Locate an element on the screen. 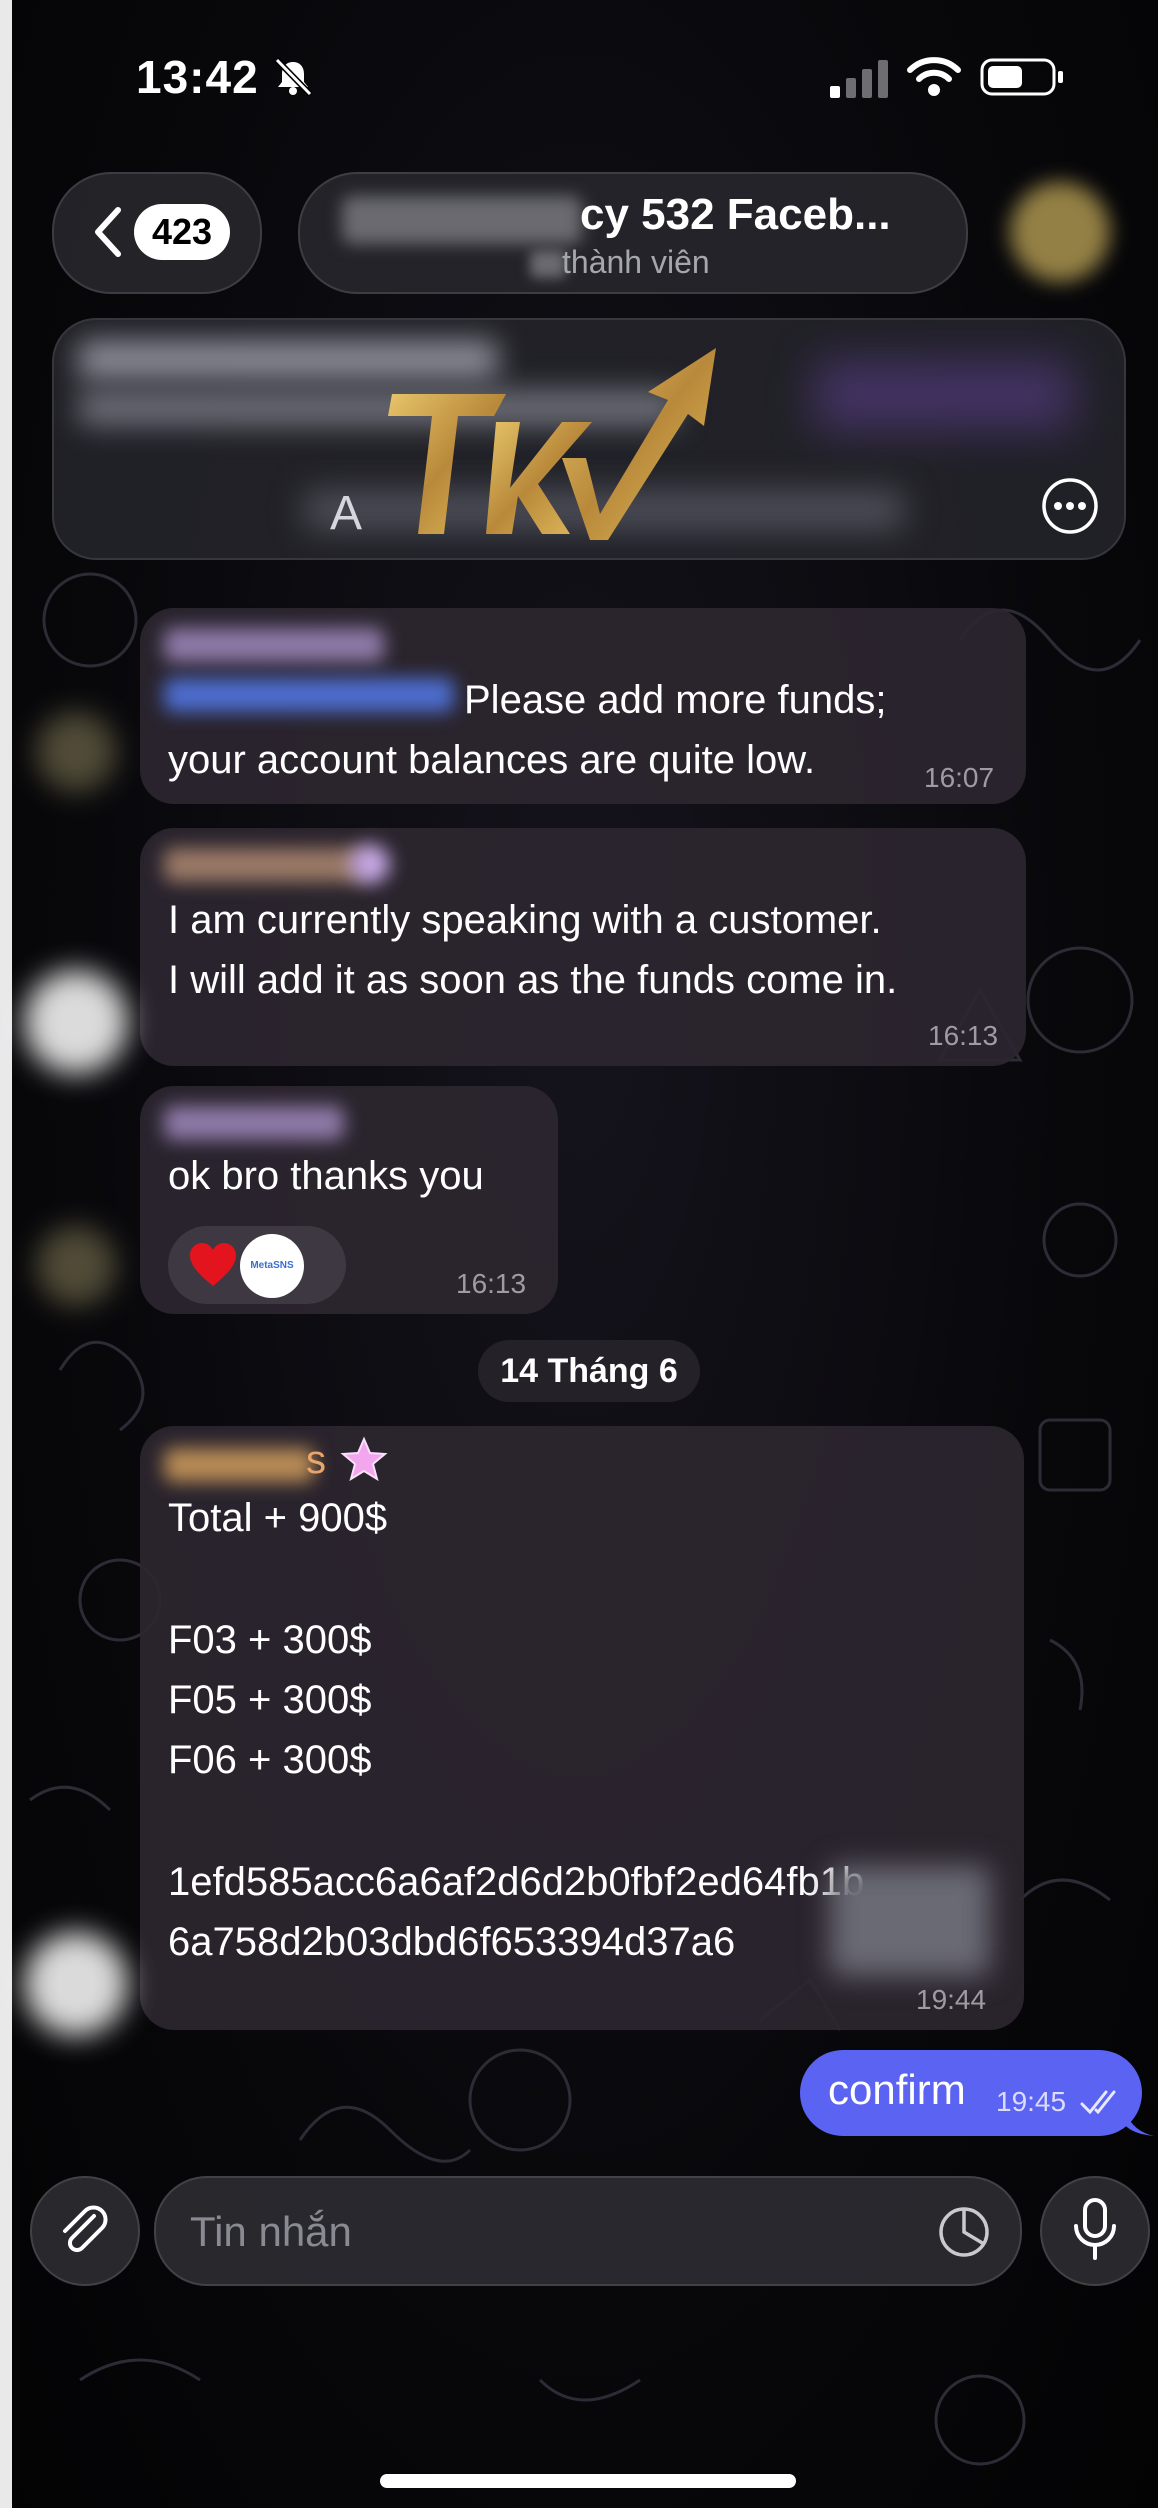 This screenshot has width=1158, height=2508. sender-badge-redaction is located at coordinates (370, 864).